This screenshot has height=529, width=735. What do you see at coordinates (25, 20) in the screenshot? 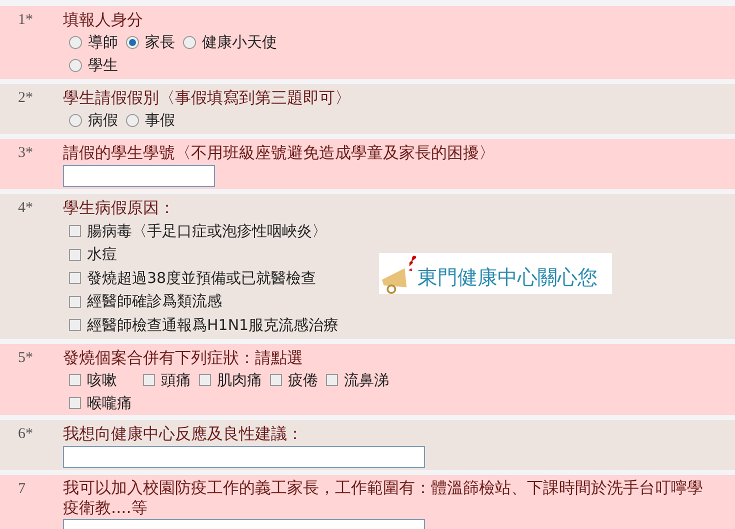
I see `question-number: 1*` at bounding box center [25, 20].